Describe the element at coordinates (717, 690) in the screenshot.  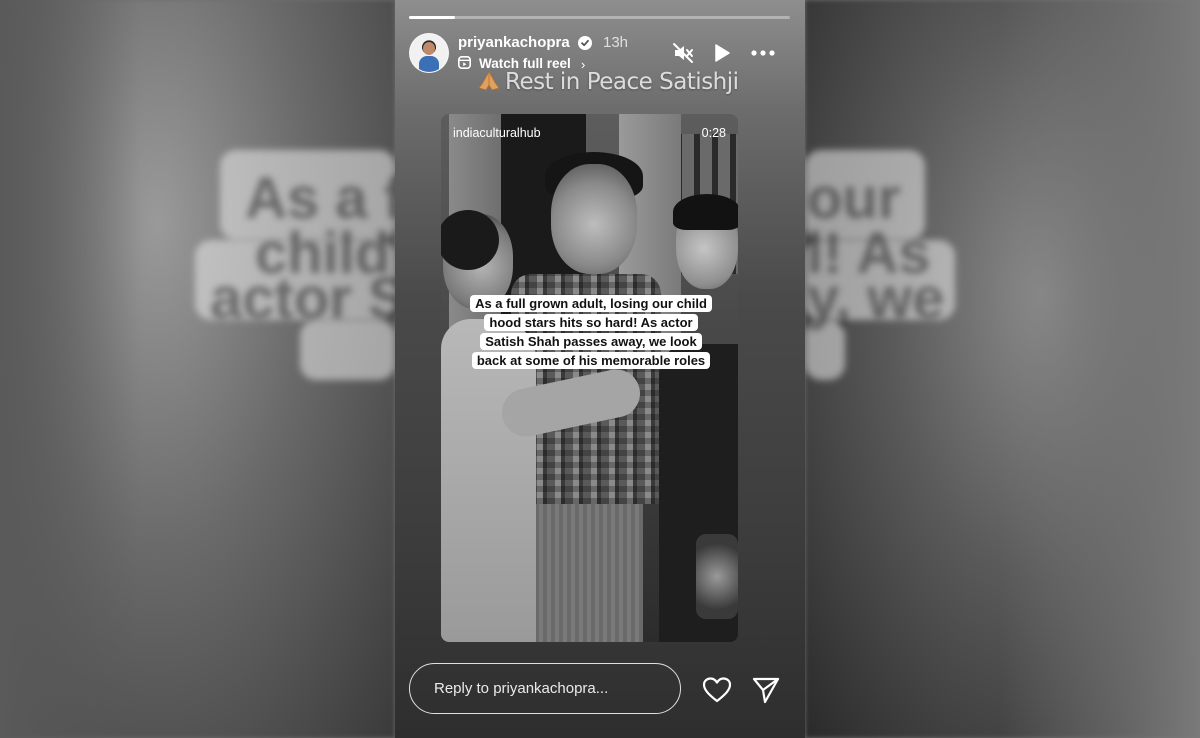
I see `heart-icon` at that location.